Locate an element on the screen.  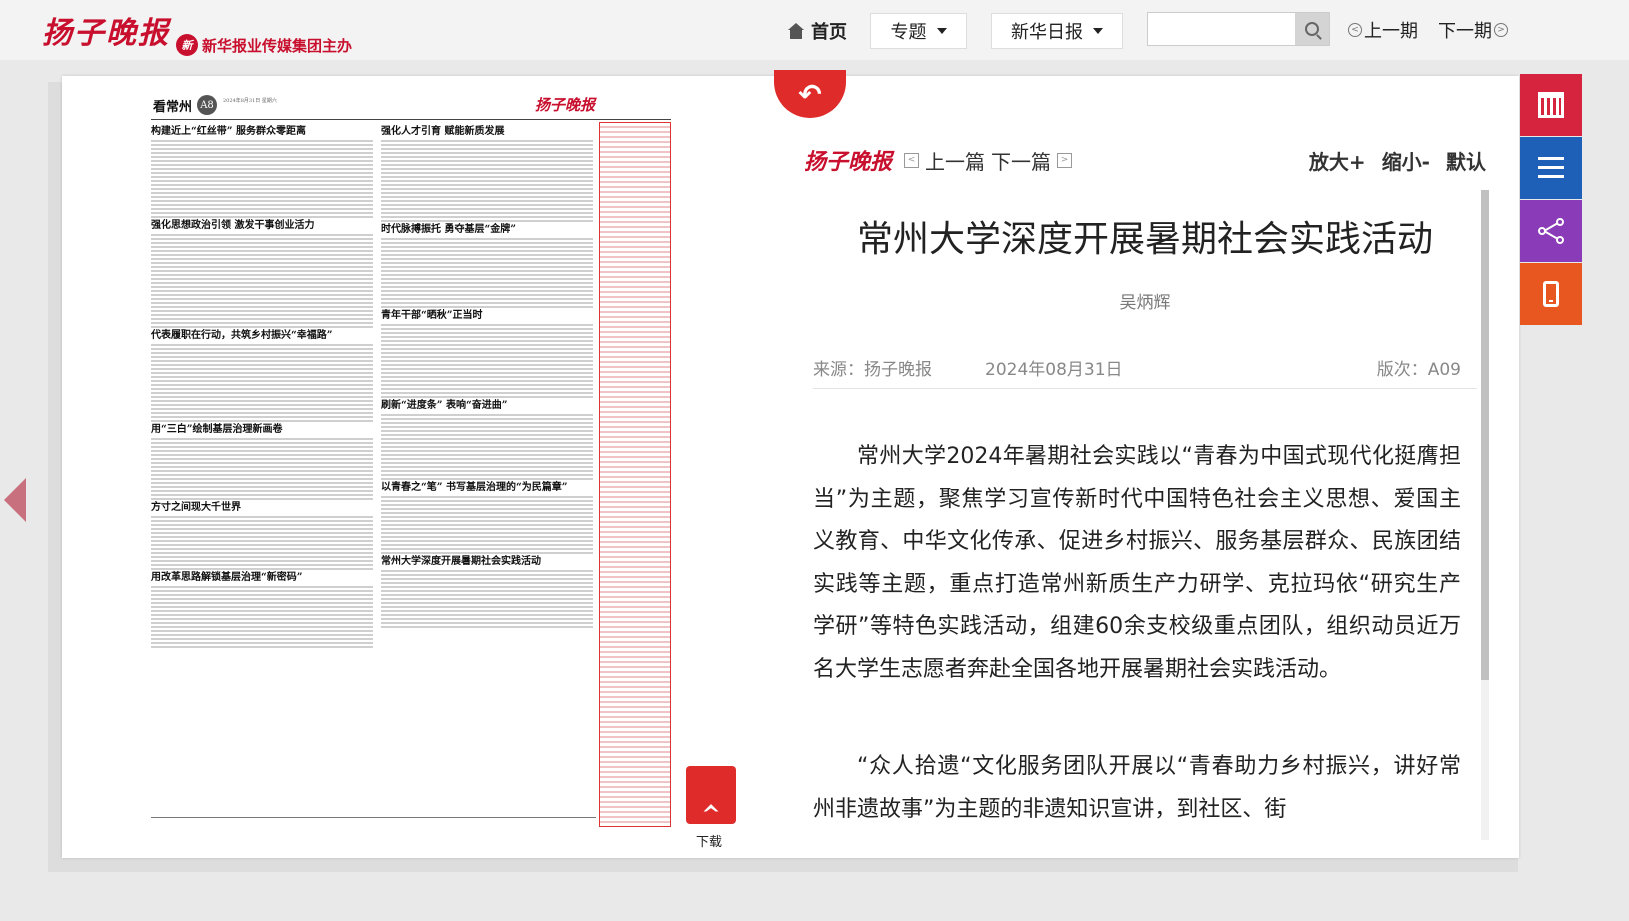
headline: 强化人才引育 赋能新质发展 is located at coordinates (487, 132).